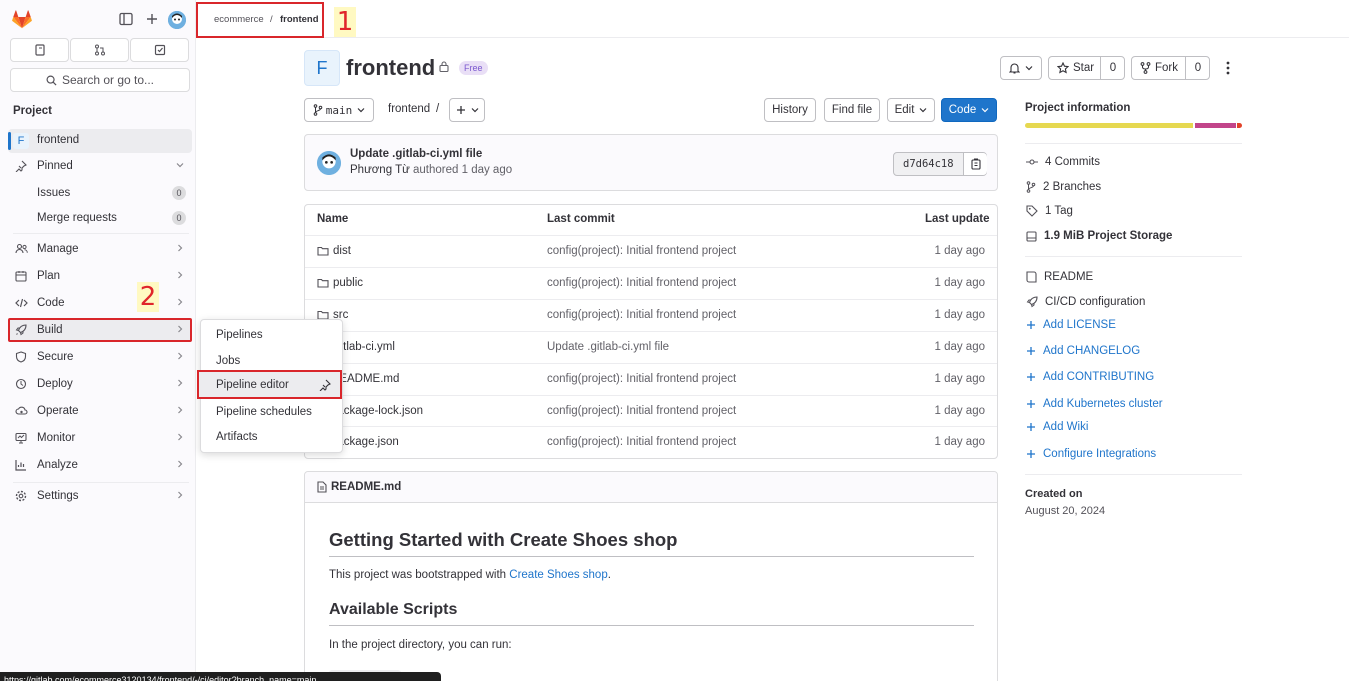 This screenshot has height=681, width=1349. I want to click on commit-sha: d7d64c18, so click(928, 164).